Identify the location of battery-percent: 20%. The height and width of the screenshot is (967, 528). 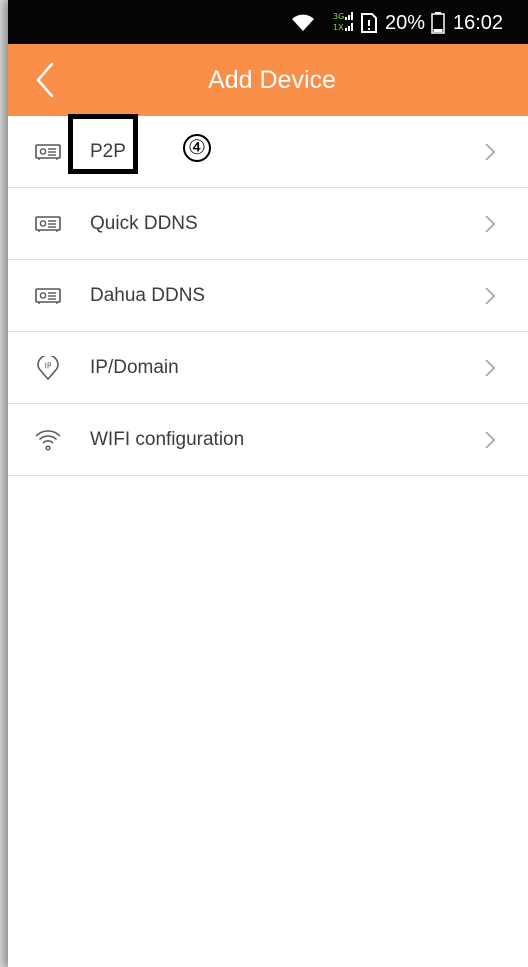
(405, 23).